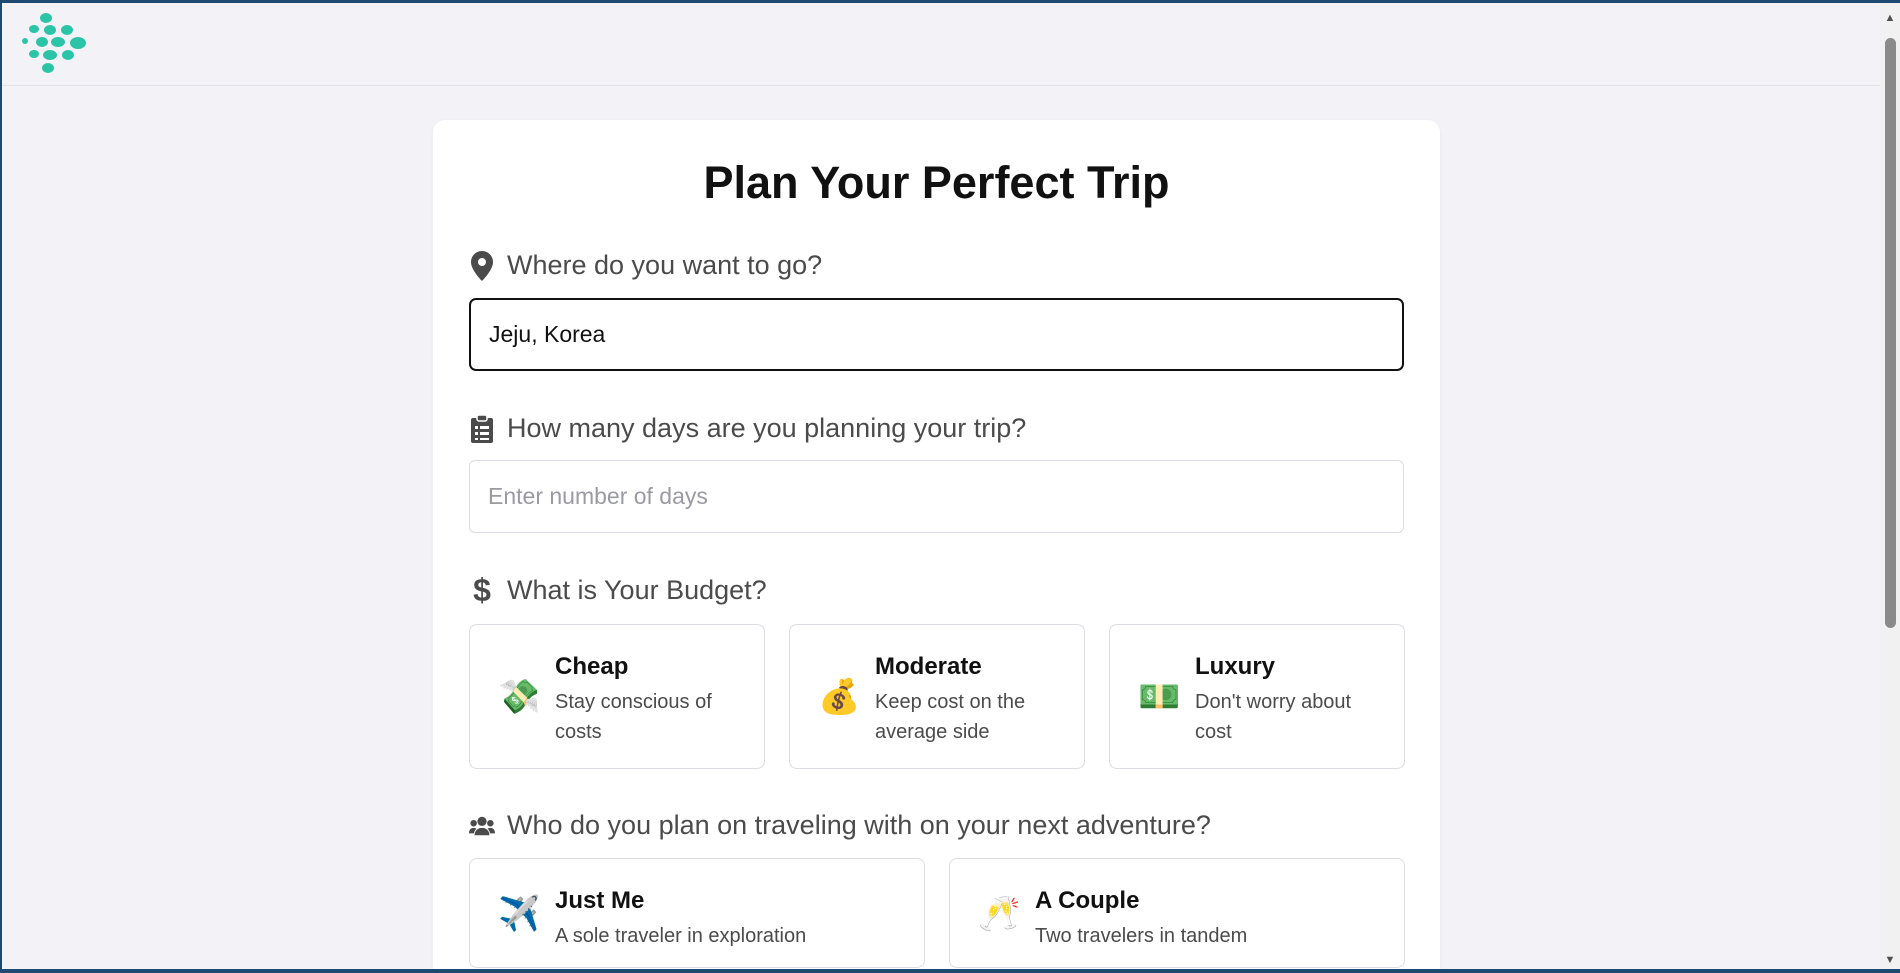 Image resolution: width=1900 pixels, height=973 pixels. I want to click on flying-money-icon: 💸, so click(519, 696).